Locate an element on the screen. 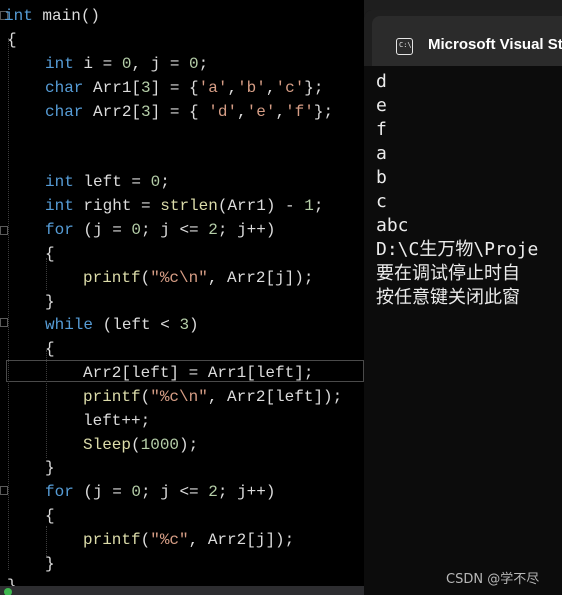 This screenshot has height=595, width=562. console-output-line: abc is located at coordinates (392, 225).